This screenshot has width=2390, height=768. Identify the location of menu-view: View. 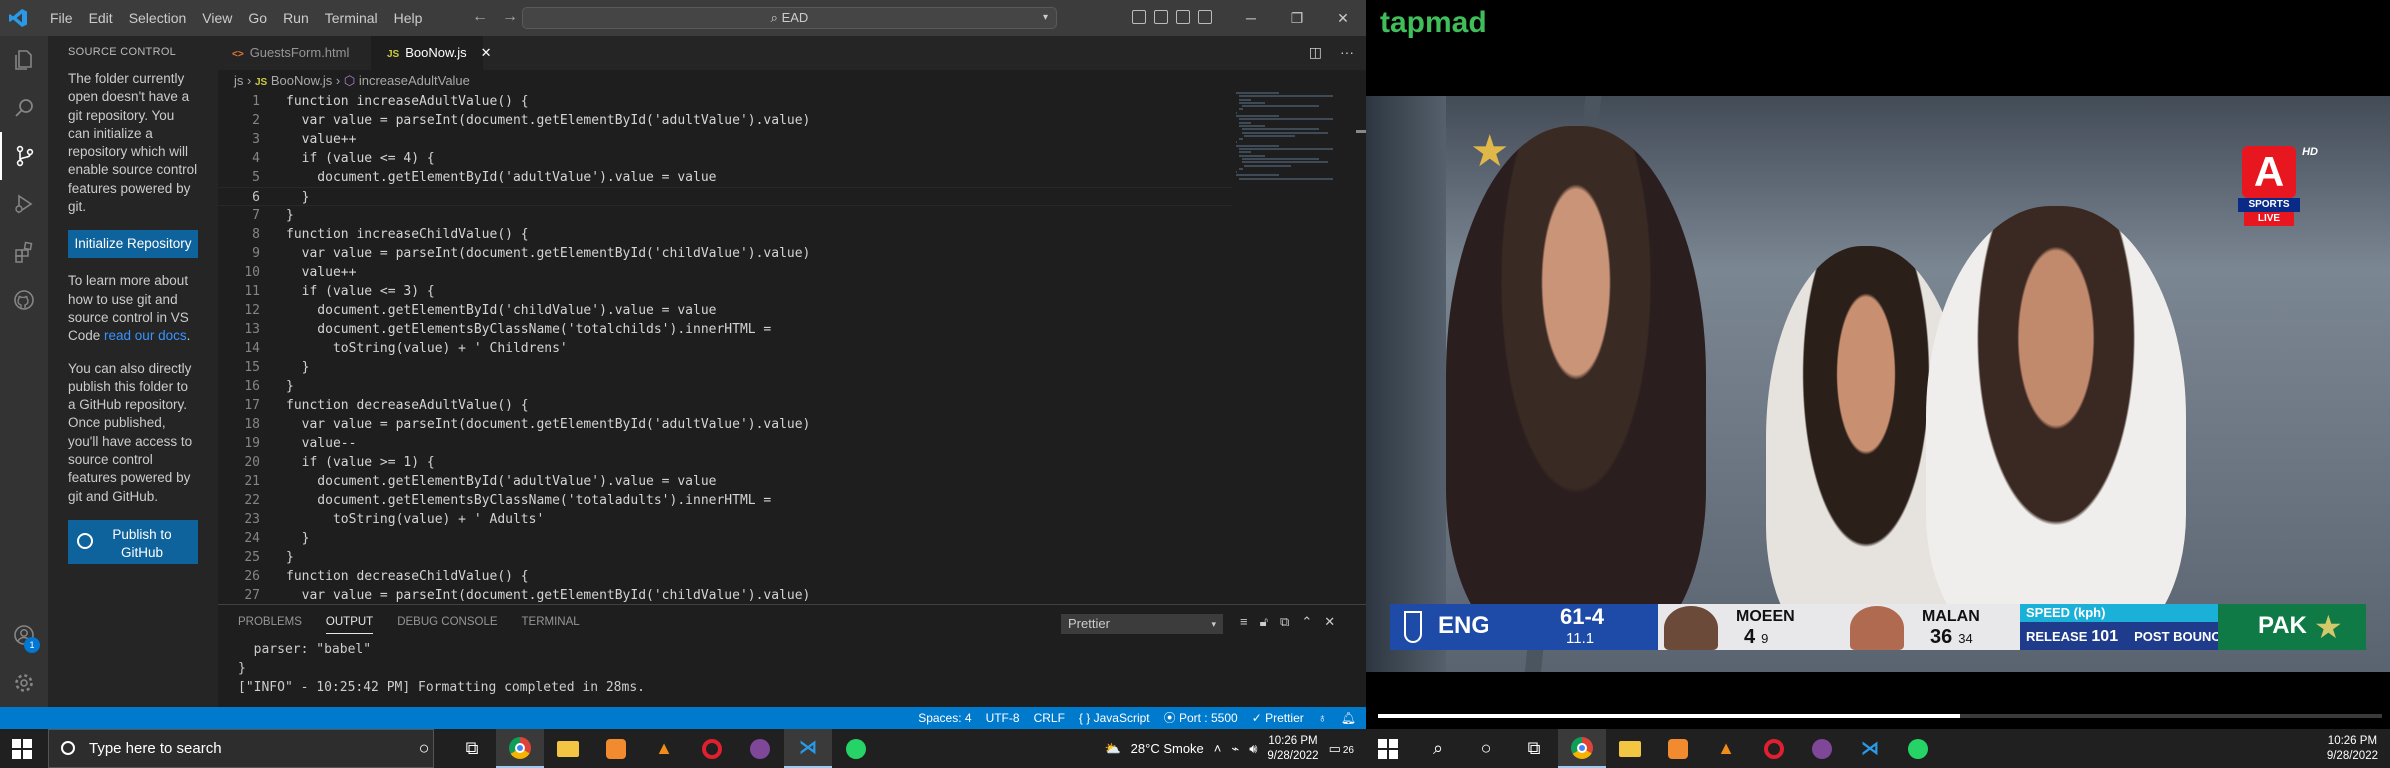
(217, 18).